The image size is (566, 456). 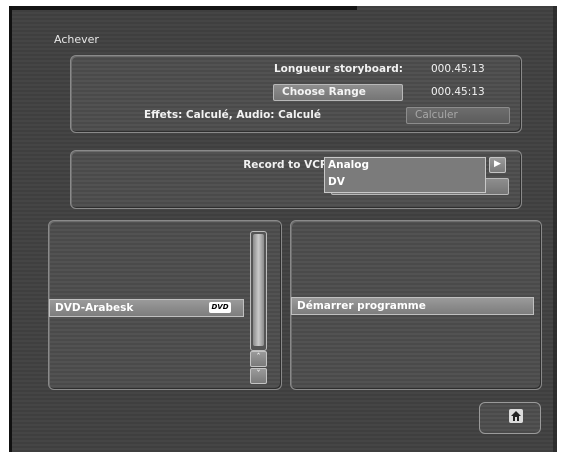 I want to click on scrollbar-thumb, so click(x=258, y=290).